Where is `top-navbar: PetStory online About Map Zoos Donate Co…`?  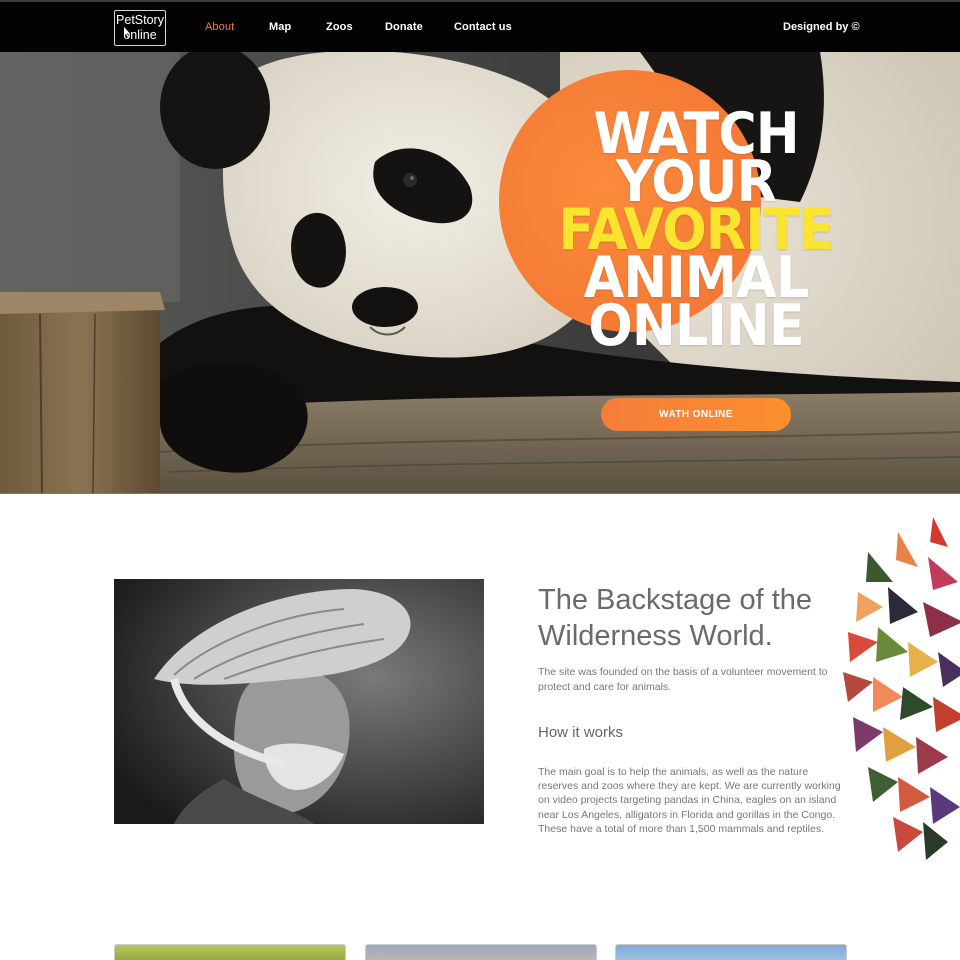
top-navbar: PetStory online About Map Zoos Donate Co… is located at coordinates (480, 26).